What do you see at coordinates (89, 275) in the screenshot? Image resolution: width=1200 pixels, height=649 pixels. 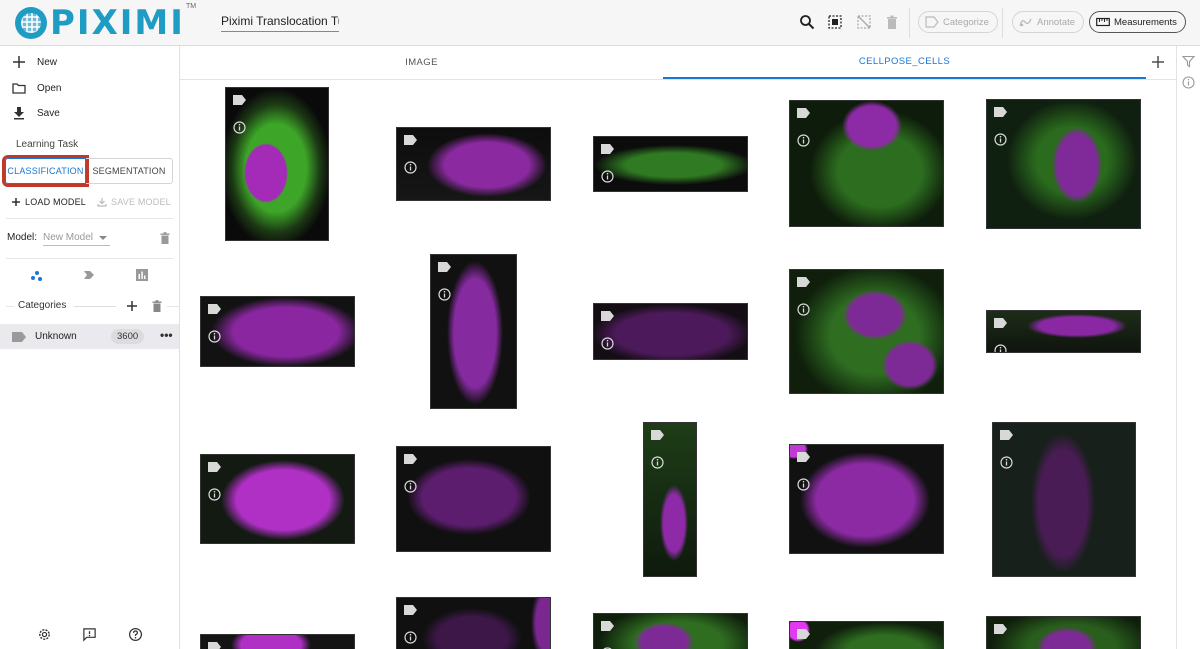 I see `label-forward-icon` at bounding box center [89, 275].